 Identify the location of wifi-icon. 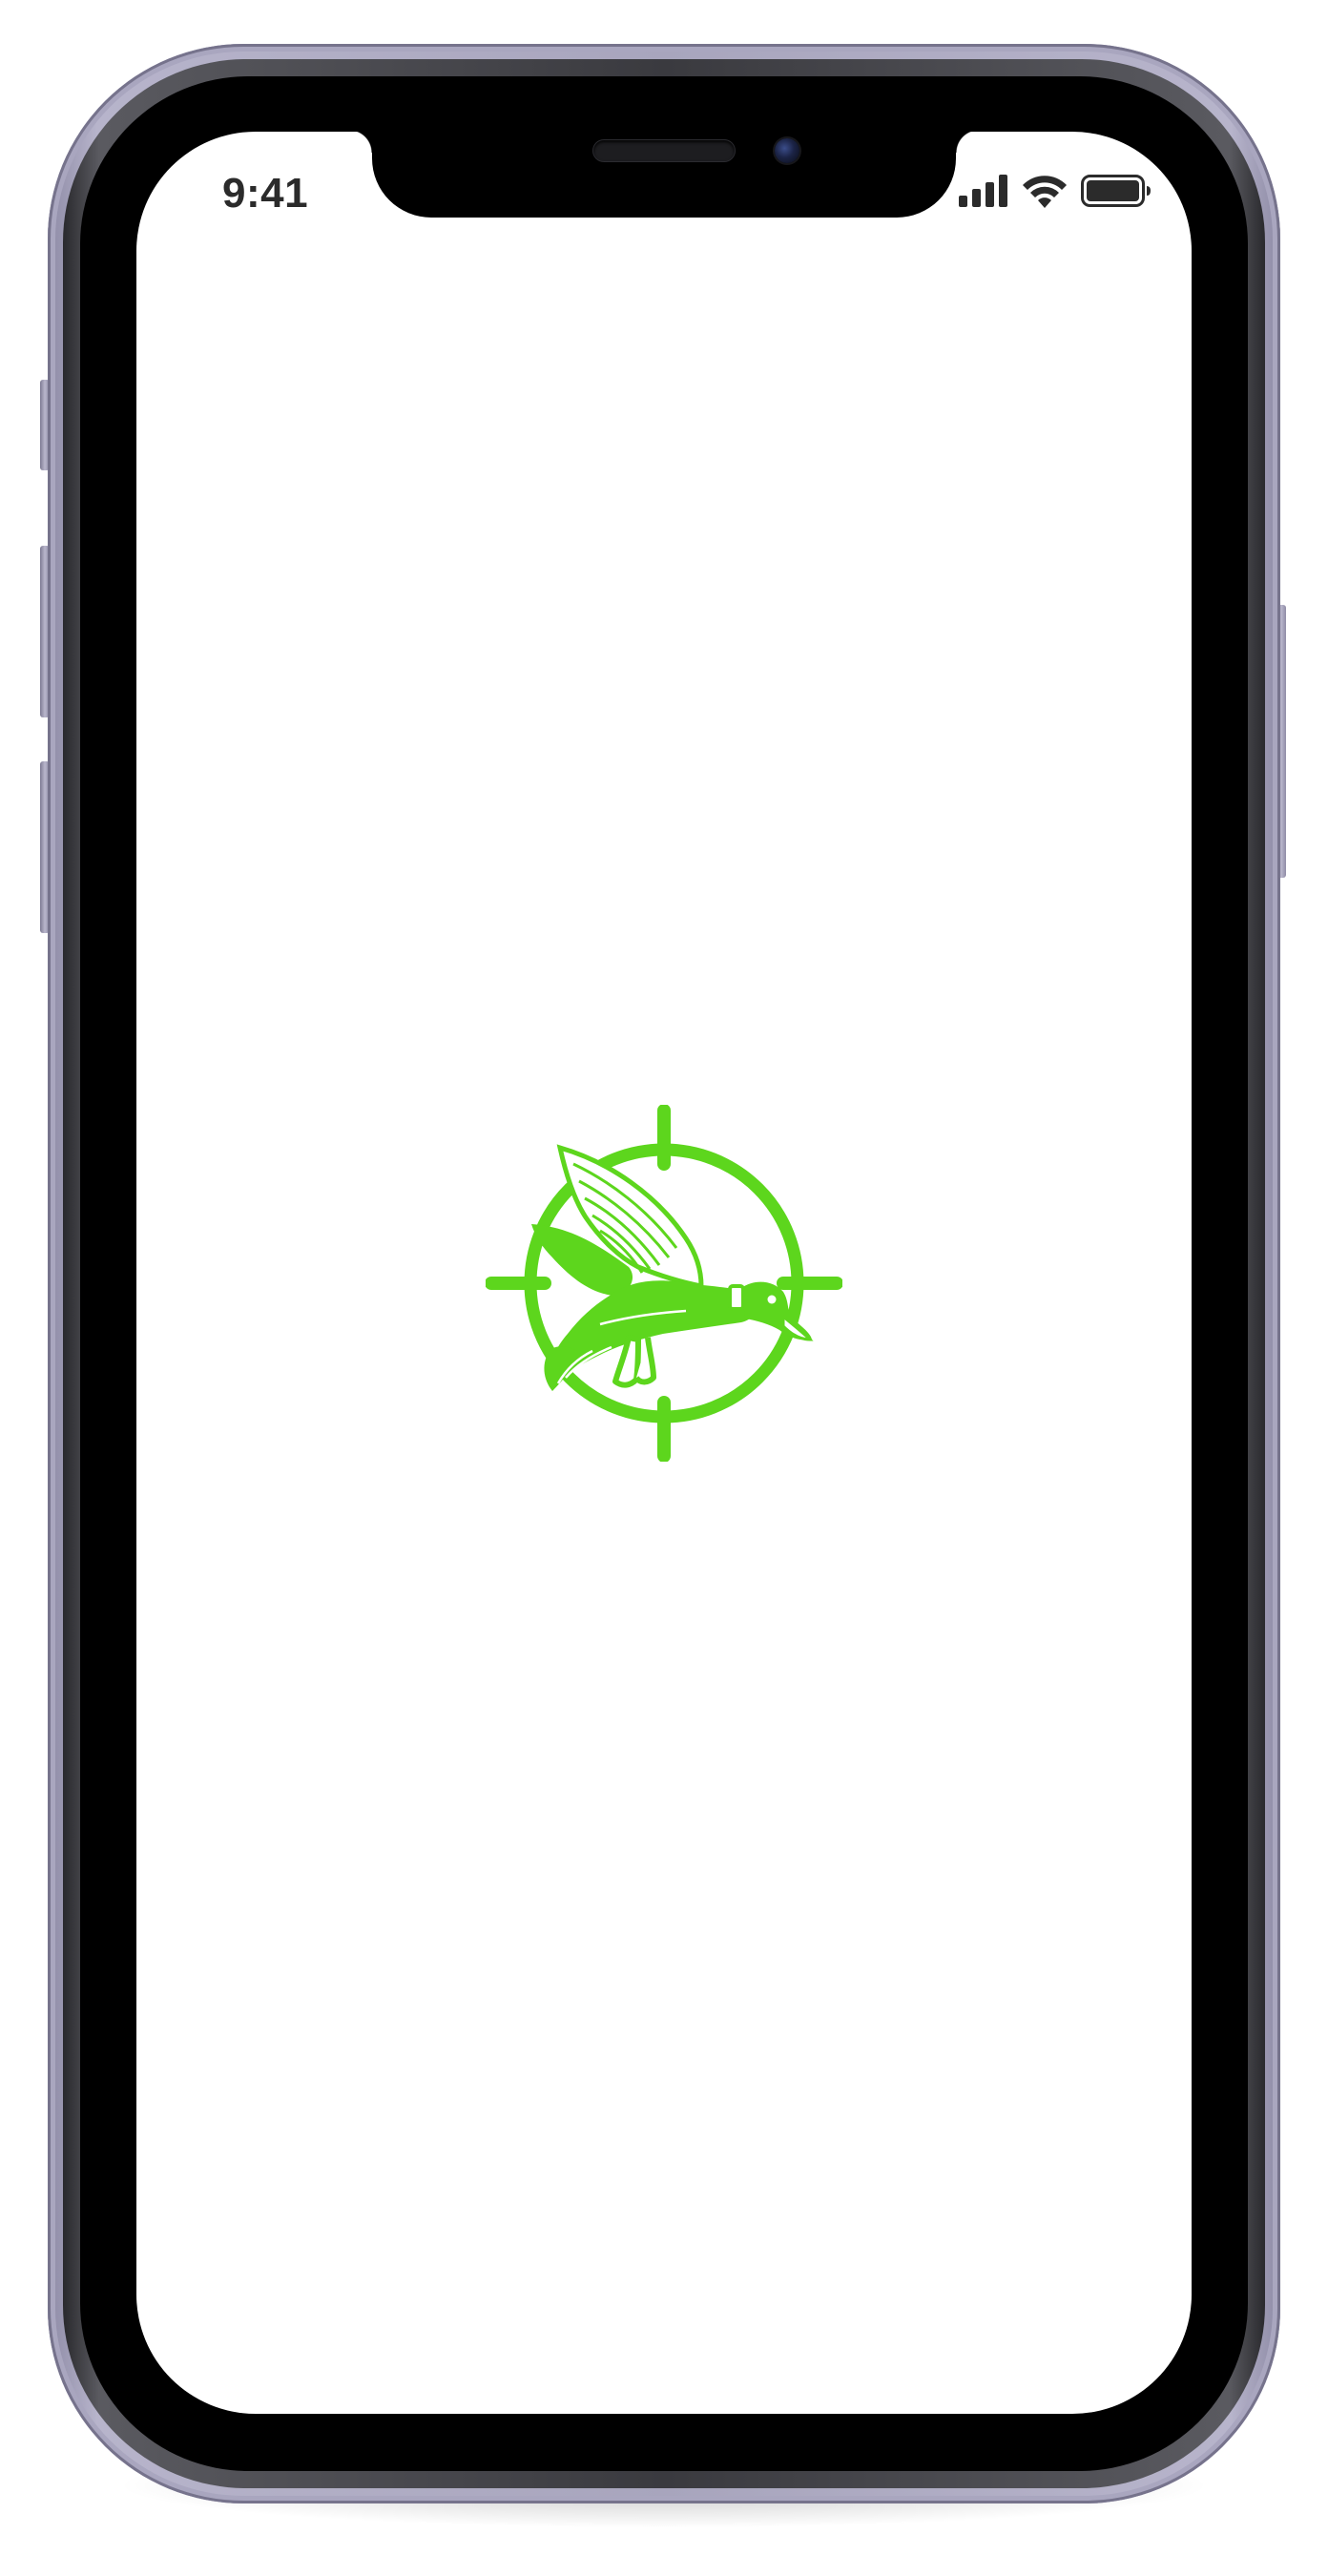
(1045, 191).